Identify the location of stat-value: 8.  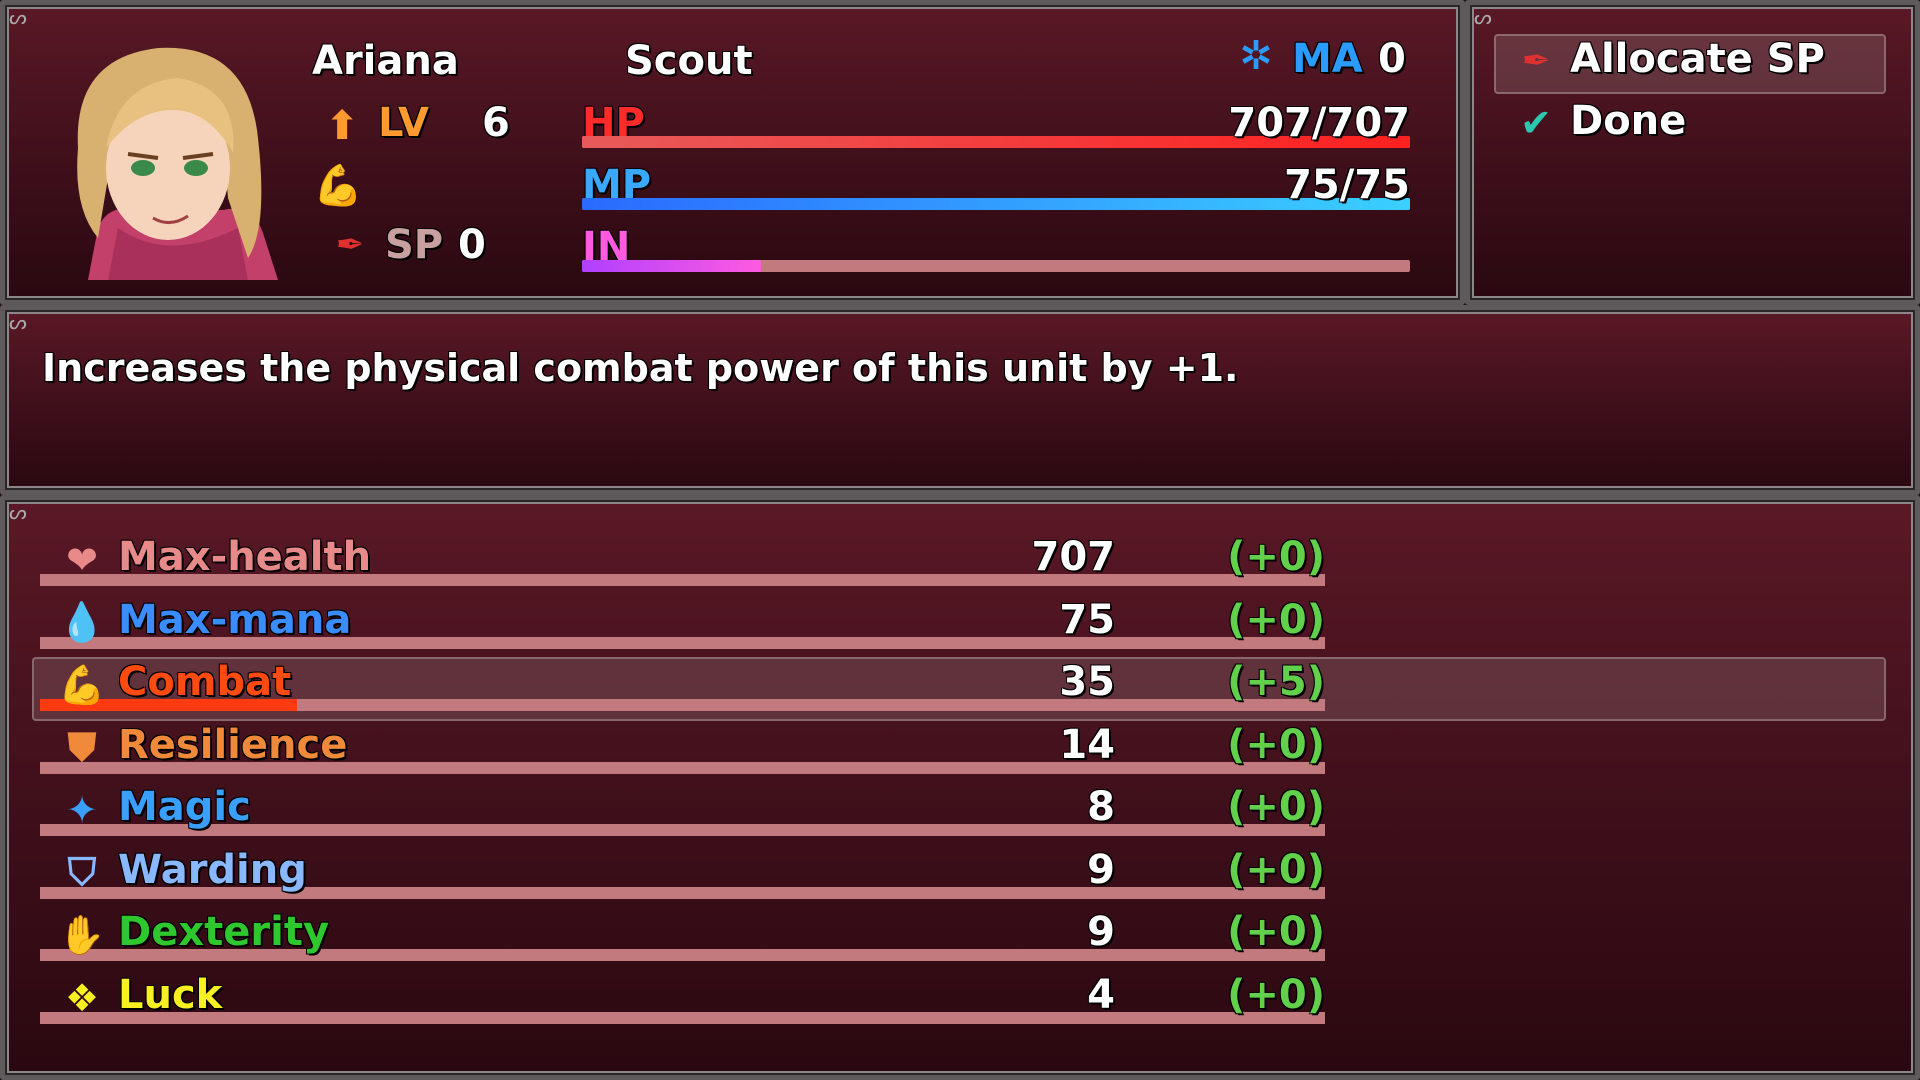
(1101, 807).